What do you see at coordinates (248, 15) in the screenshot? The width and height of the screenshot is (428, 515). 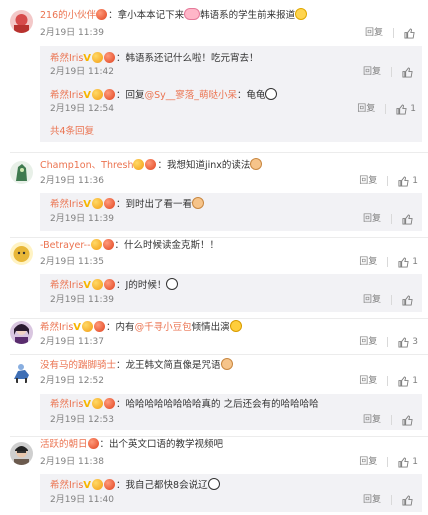 I see `comment-body-cont: 韩语系的学生前来报道` at bounding box center [248, 15].